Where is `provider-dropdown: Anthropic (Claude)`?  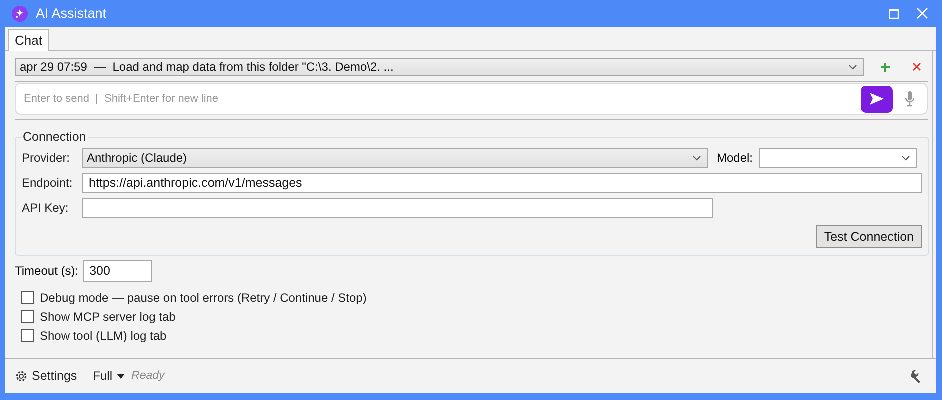
provider-dropdown: Anthropic (Claude) is located at coordinates (395, 158).